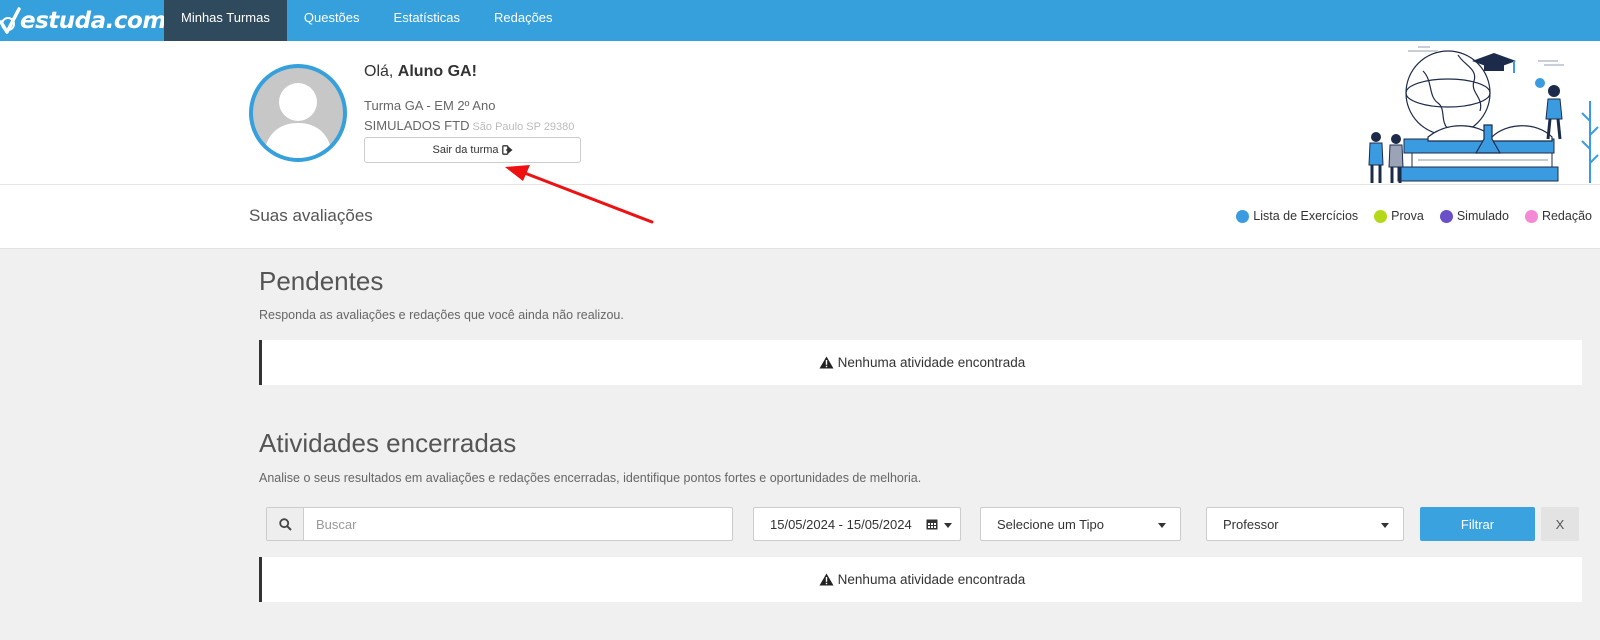 The image size is (1600, 640). What do you see at coordinates (932, 524) in the screenshot?
I see `calendar-icon` at bounding box center [932, 524].